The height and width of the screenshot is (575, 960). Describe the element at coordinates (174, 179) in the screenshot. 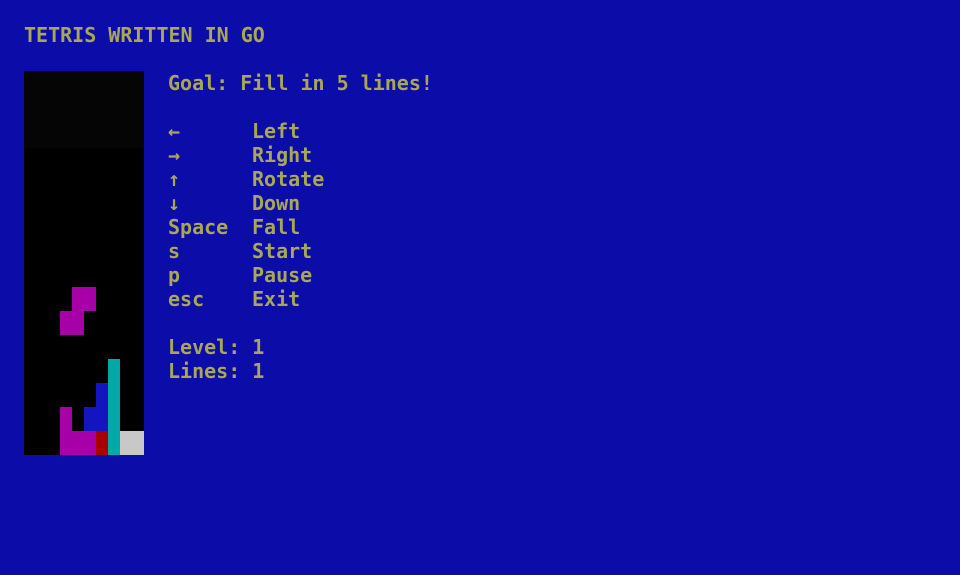

I see `control-key: ↑` at that location.